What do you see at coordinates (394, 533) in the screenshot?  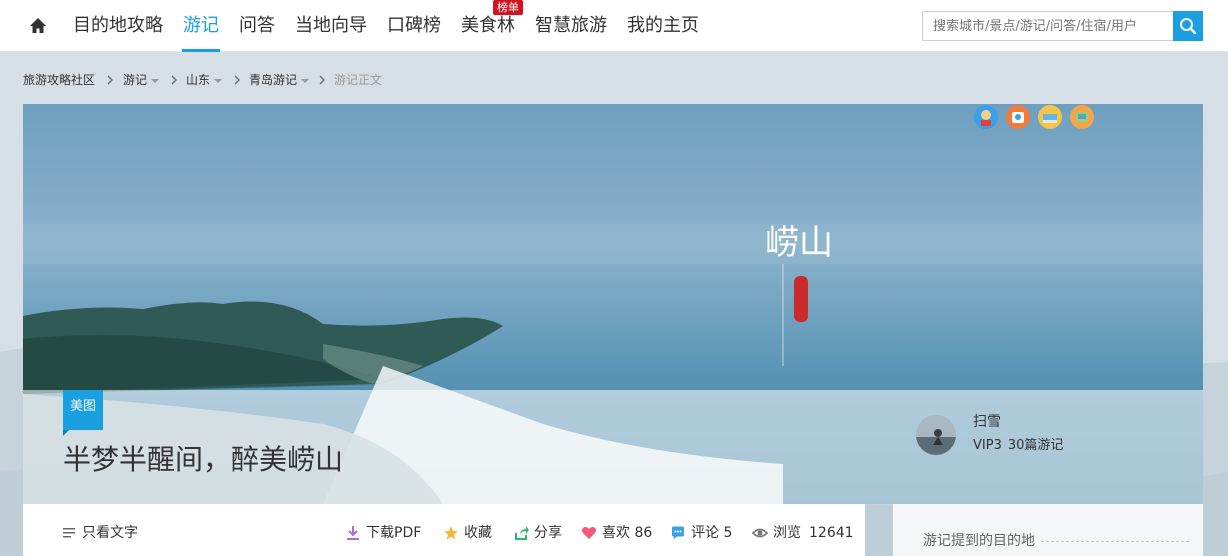 I see `download-label: 下载PDF` at bounding box center [394, 533].